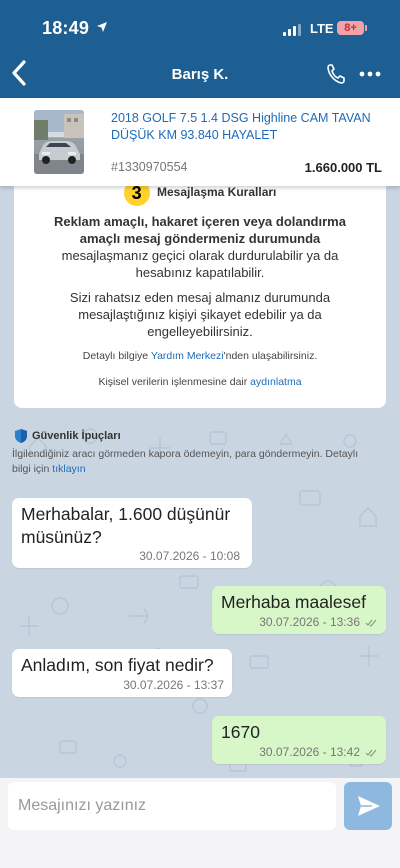  What do you see at coordinates (293, 30) in the screenshot?
I see `signal-icon` at bounding box center [293, 30].